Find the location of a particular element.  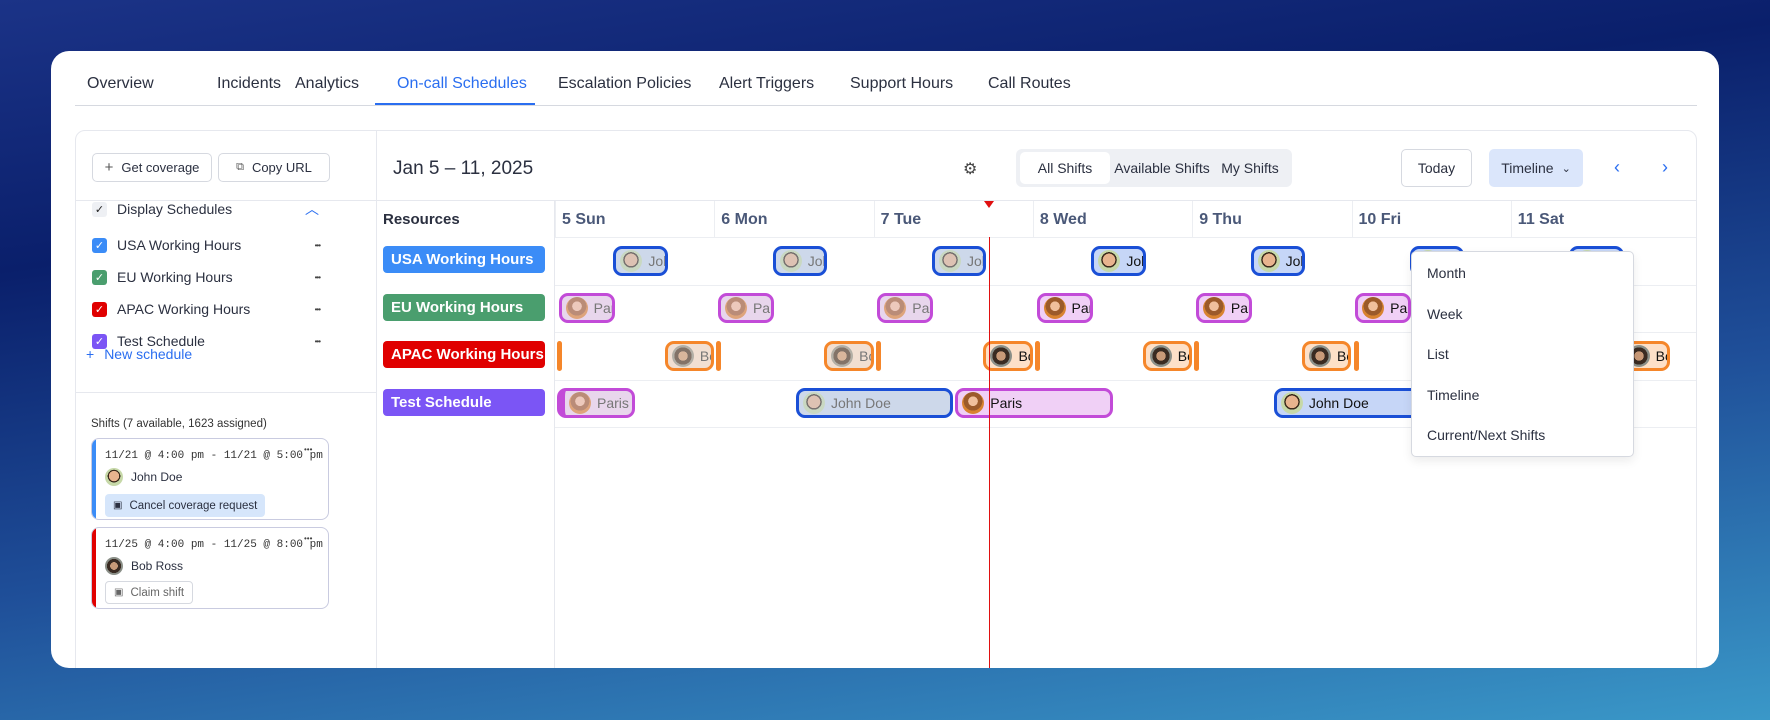

view-option-current-next-shifts: Current/Next Shifts is located at coordinates (1486, 435).